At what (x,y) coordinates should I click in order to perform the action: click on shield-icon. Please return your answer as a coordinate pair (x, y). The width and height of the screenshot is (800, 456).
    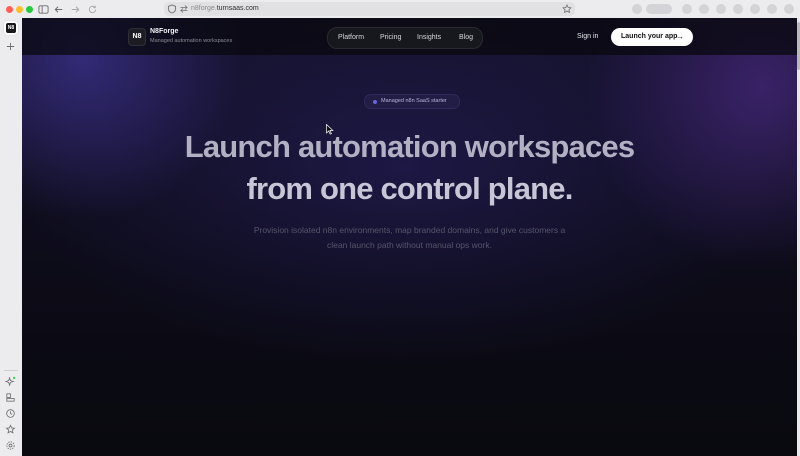
    Looking at the image, I should click on (172, 9).